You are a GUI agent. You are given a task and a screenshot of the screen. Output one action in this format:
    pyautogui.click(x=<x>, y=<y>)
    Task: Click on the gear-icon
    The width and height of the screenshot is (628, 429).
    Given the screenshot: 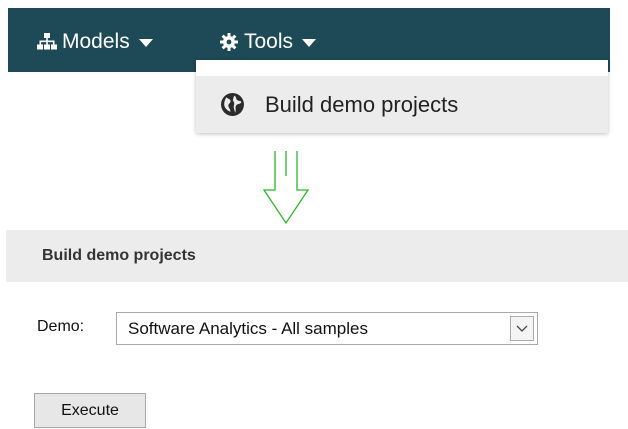 What is the action you would take?
    pyautogui.click(x=229, y=42)
    